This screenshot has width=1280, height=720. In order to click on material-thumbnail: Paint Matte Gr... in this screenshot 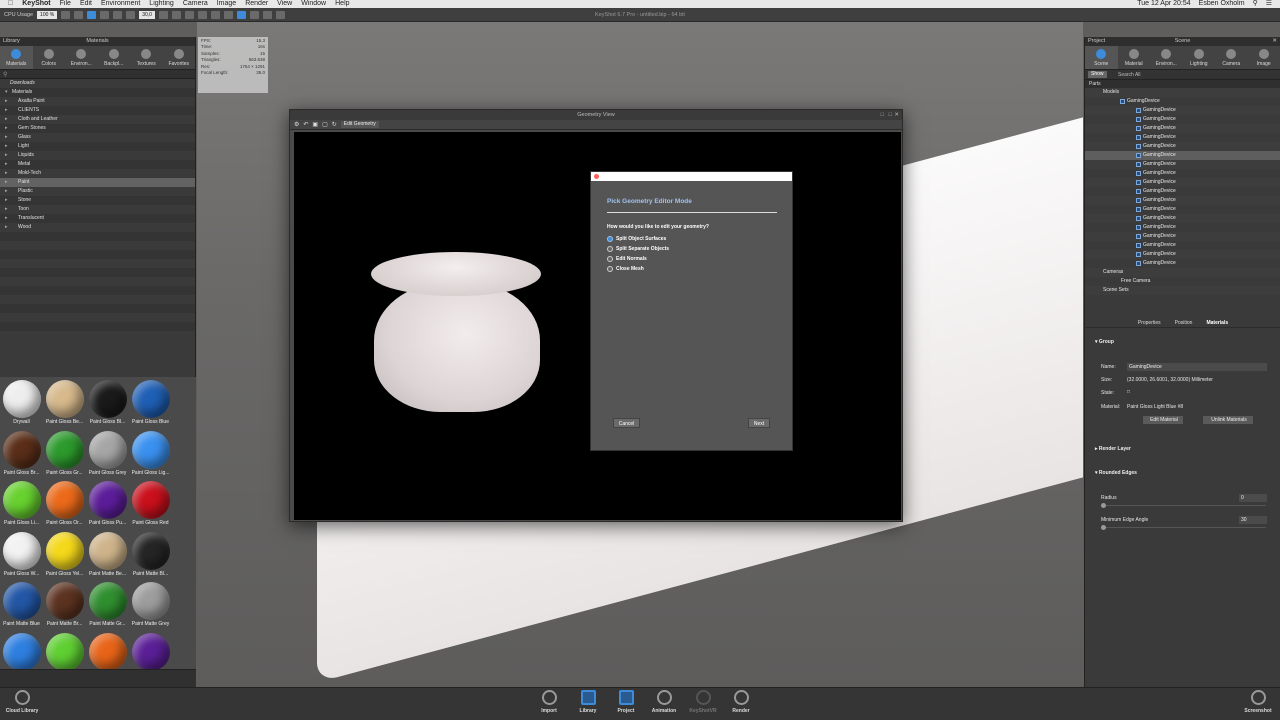, I will do `click(107, 604)`.